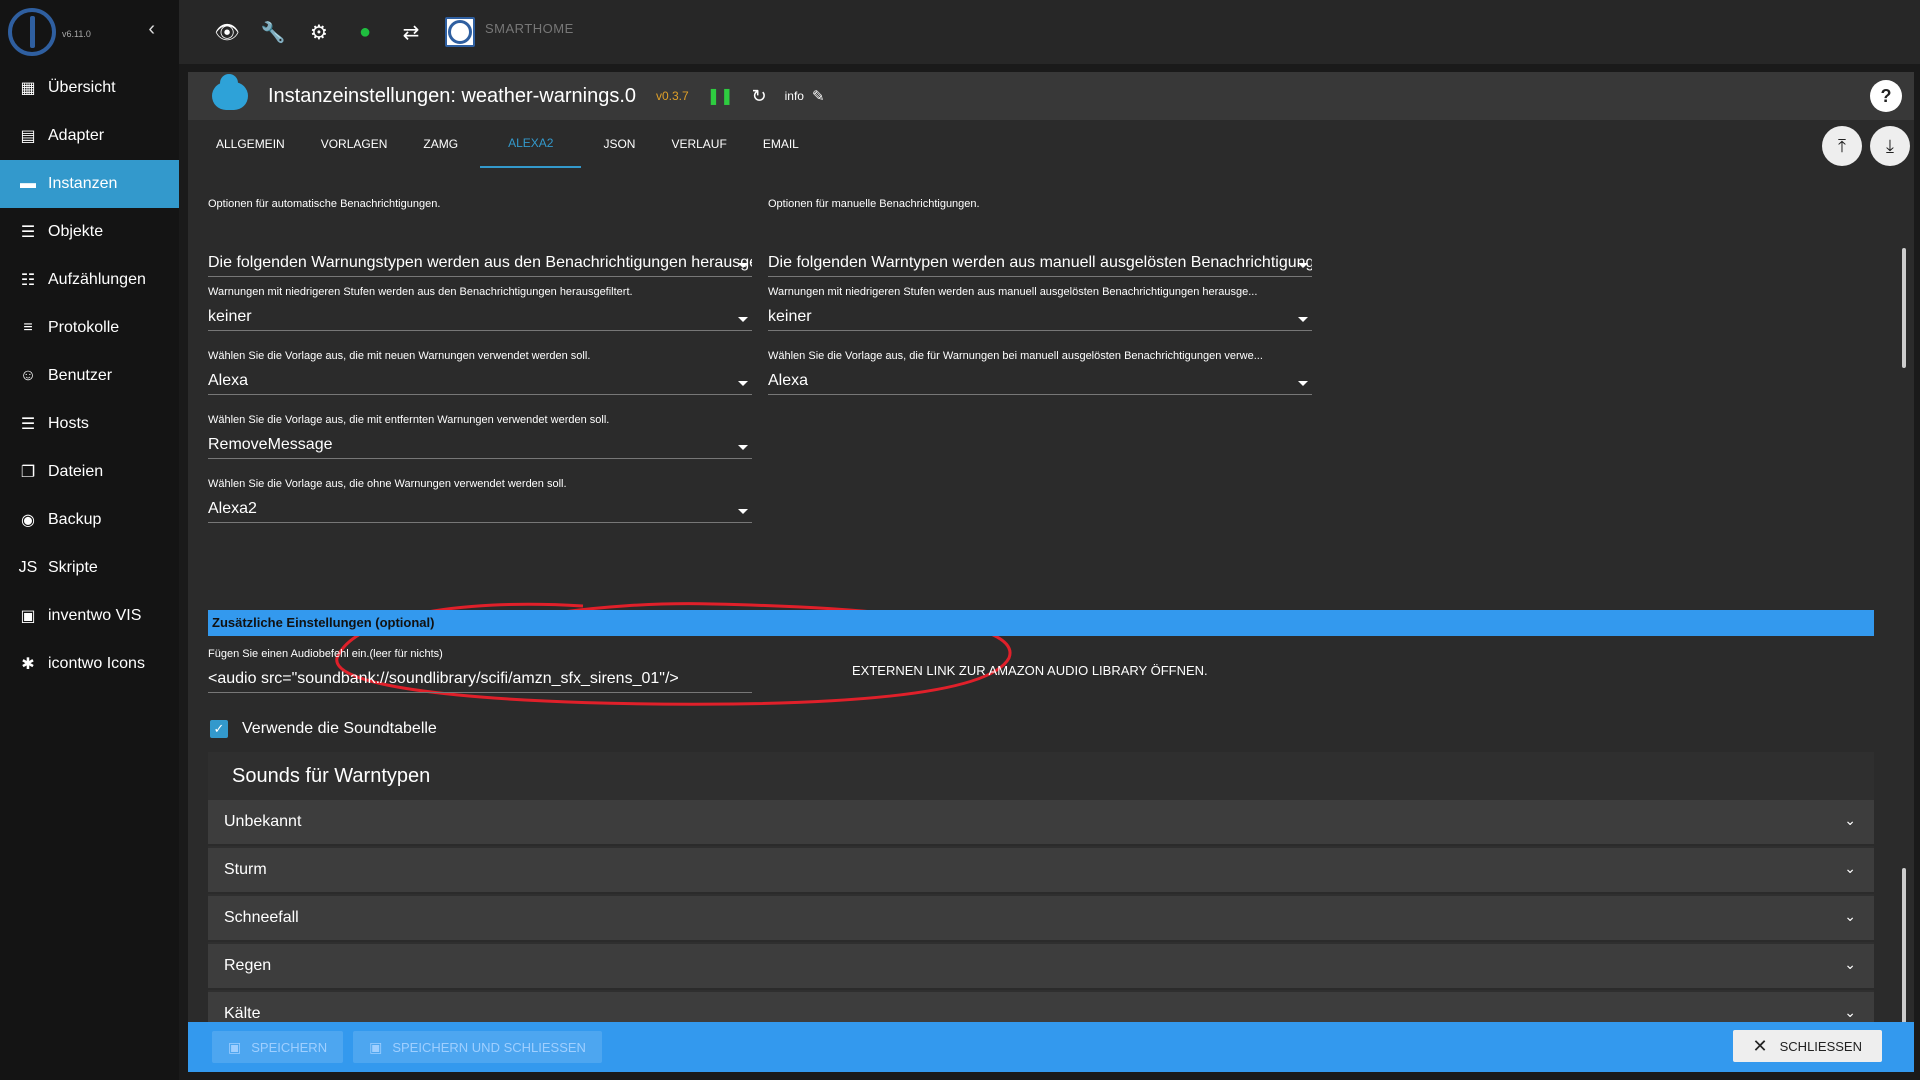  I want to click on grid-icon: ▦, so click(28, 88).